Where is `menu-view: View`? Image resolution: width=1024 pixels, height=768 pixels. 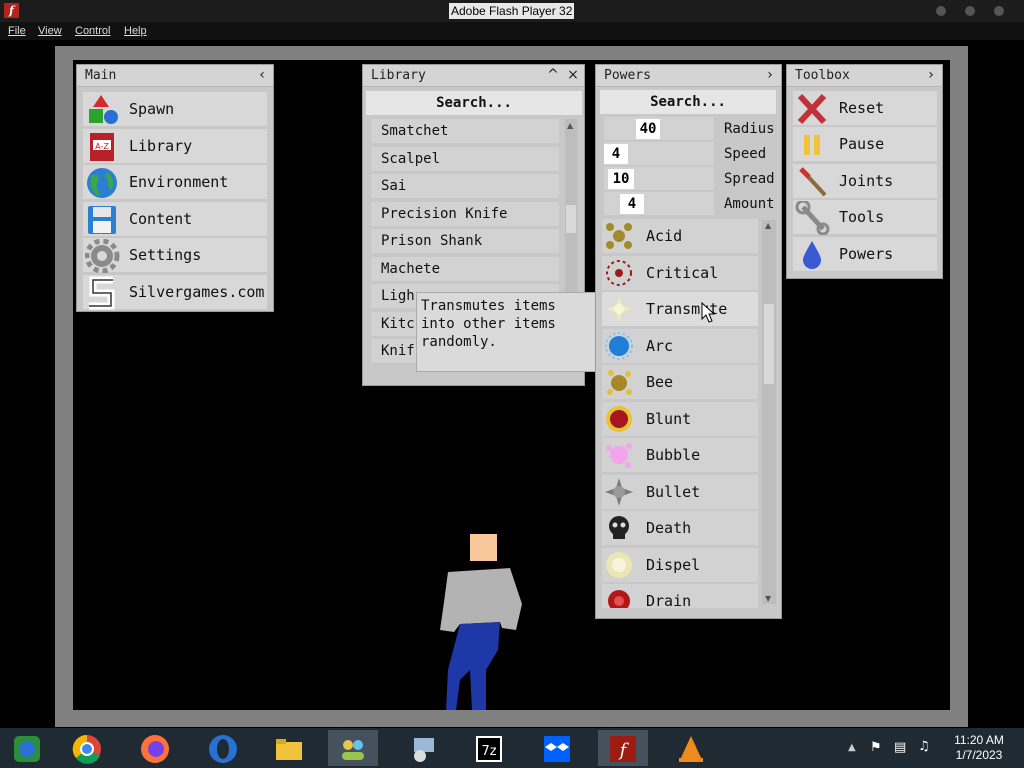 menu-view: View is located at coordinates (50, 31).